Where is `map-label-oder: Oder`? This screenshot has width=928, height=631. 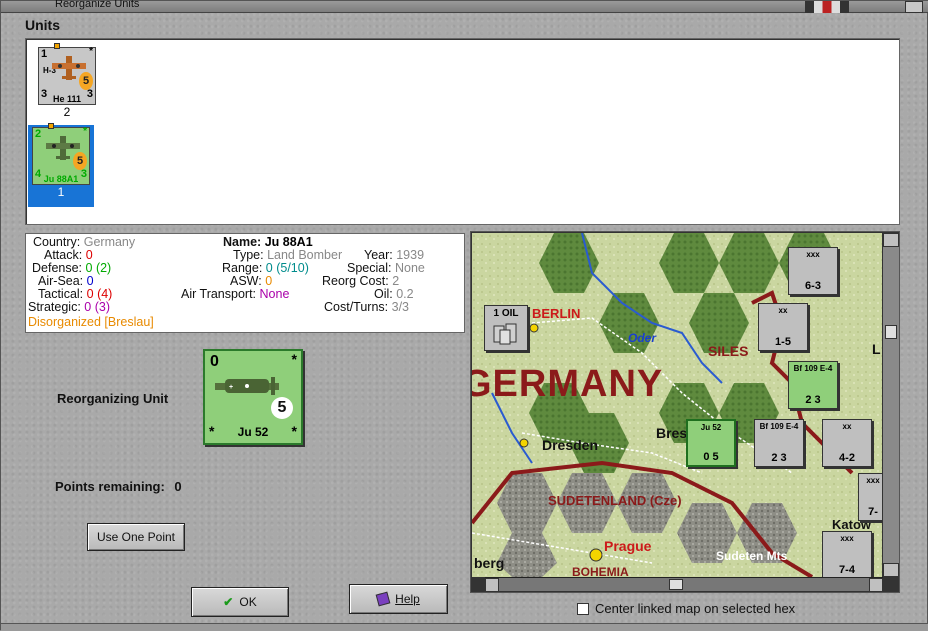 map-label-oder: Oder is located at coordinates (642, 338).